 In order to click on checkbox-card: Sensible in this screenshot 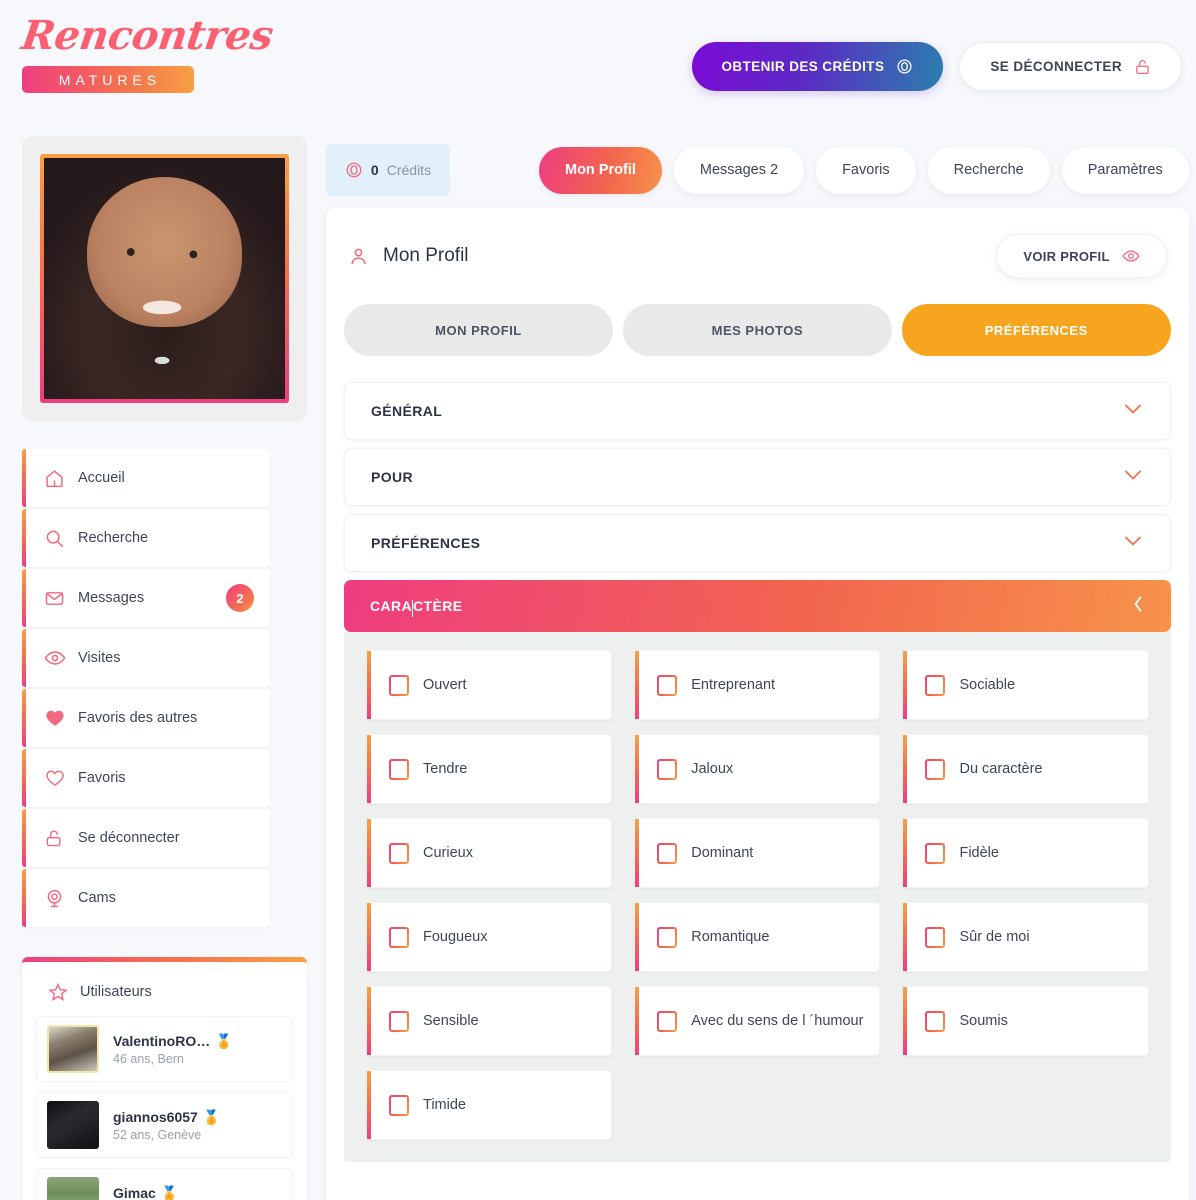, I will do `click(489, 1021)`.